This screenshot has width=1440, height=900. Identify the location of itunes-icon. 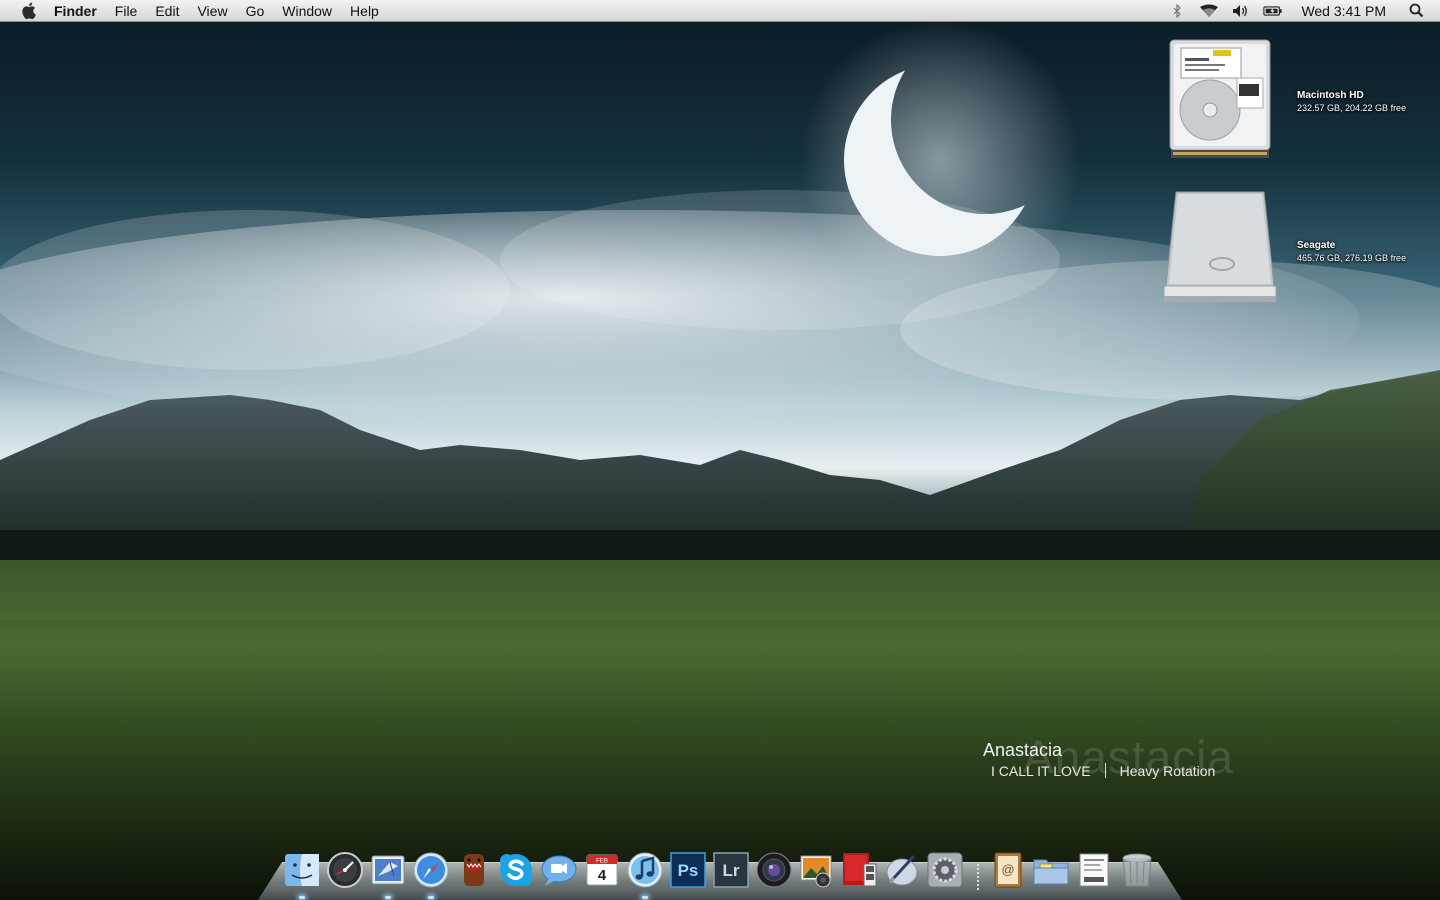
(645, 870).